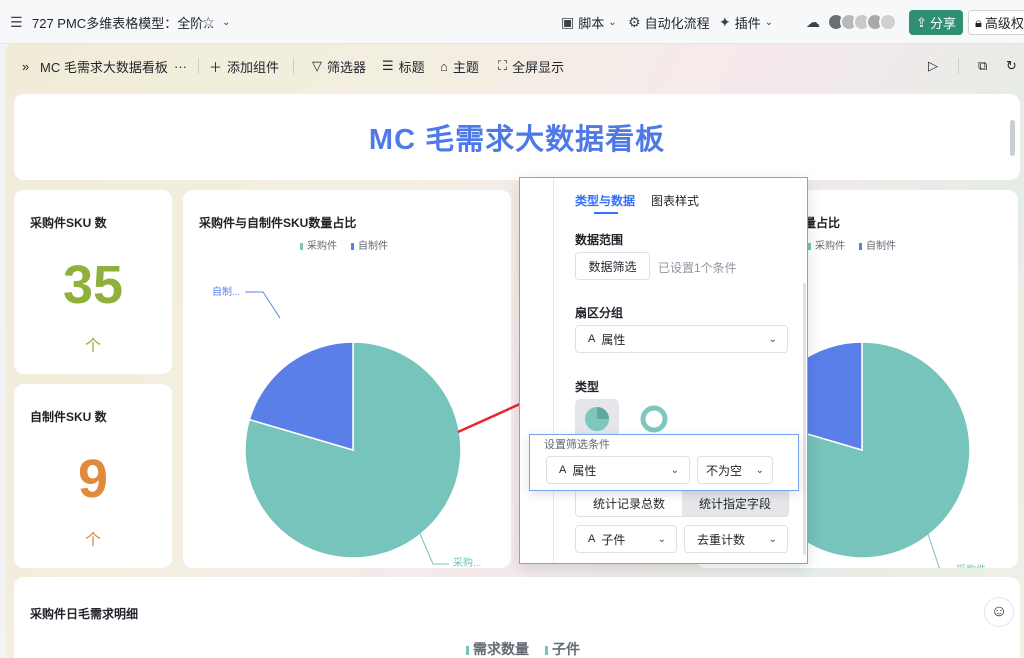 The image size is (1024, 658). What do you see at coordinates (403, 66) in the screenshot?
I see `title-button: ☰ 标题` at bounding box center [403, 66].